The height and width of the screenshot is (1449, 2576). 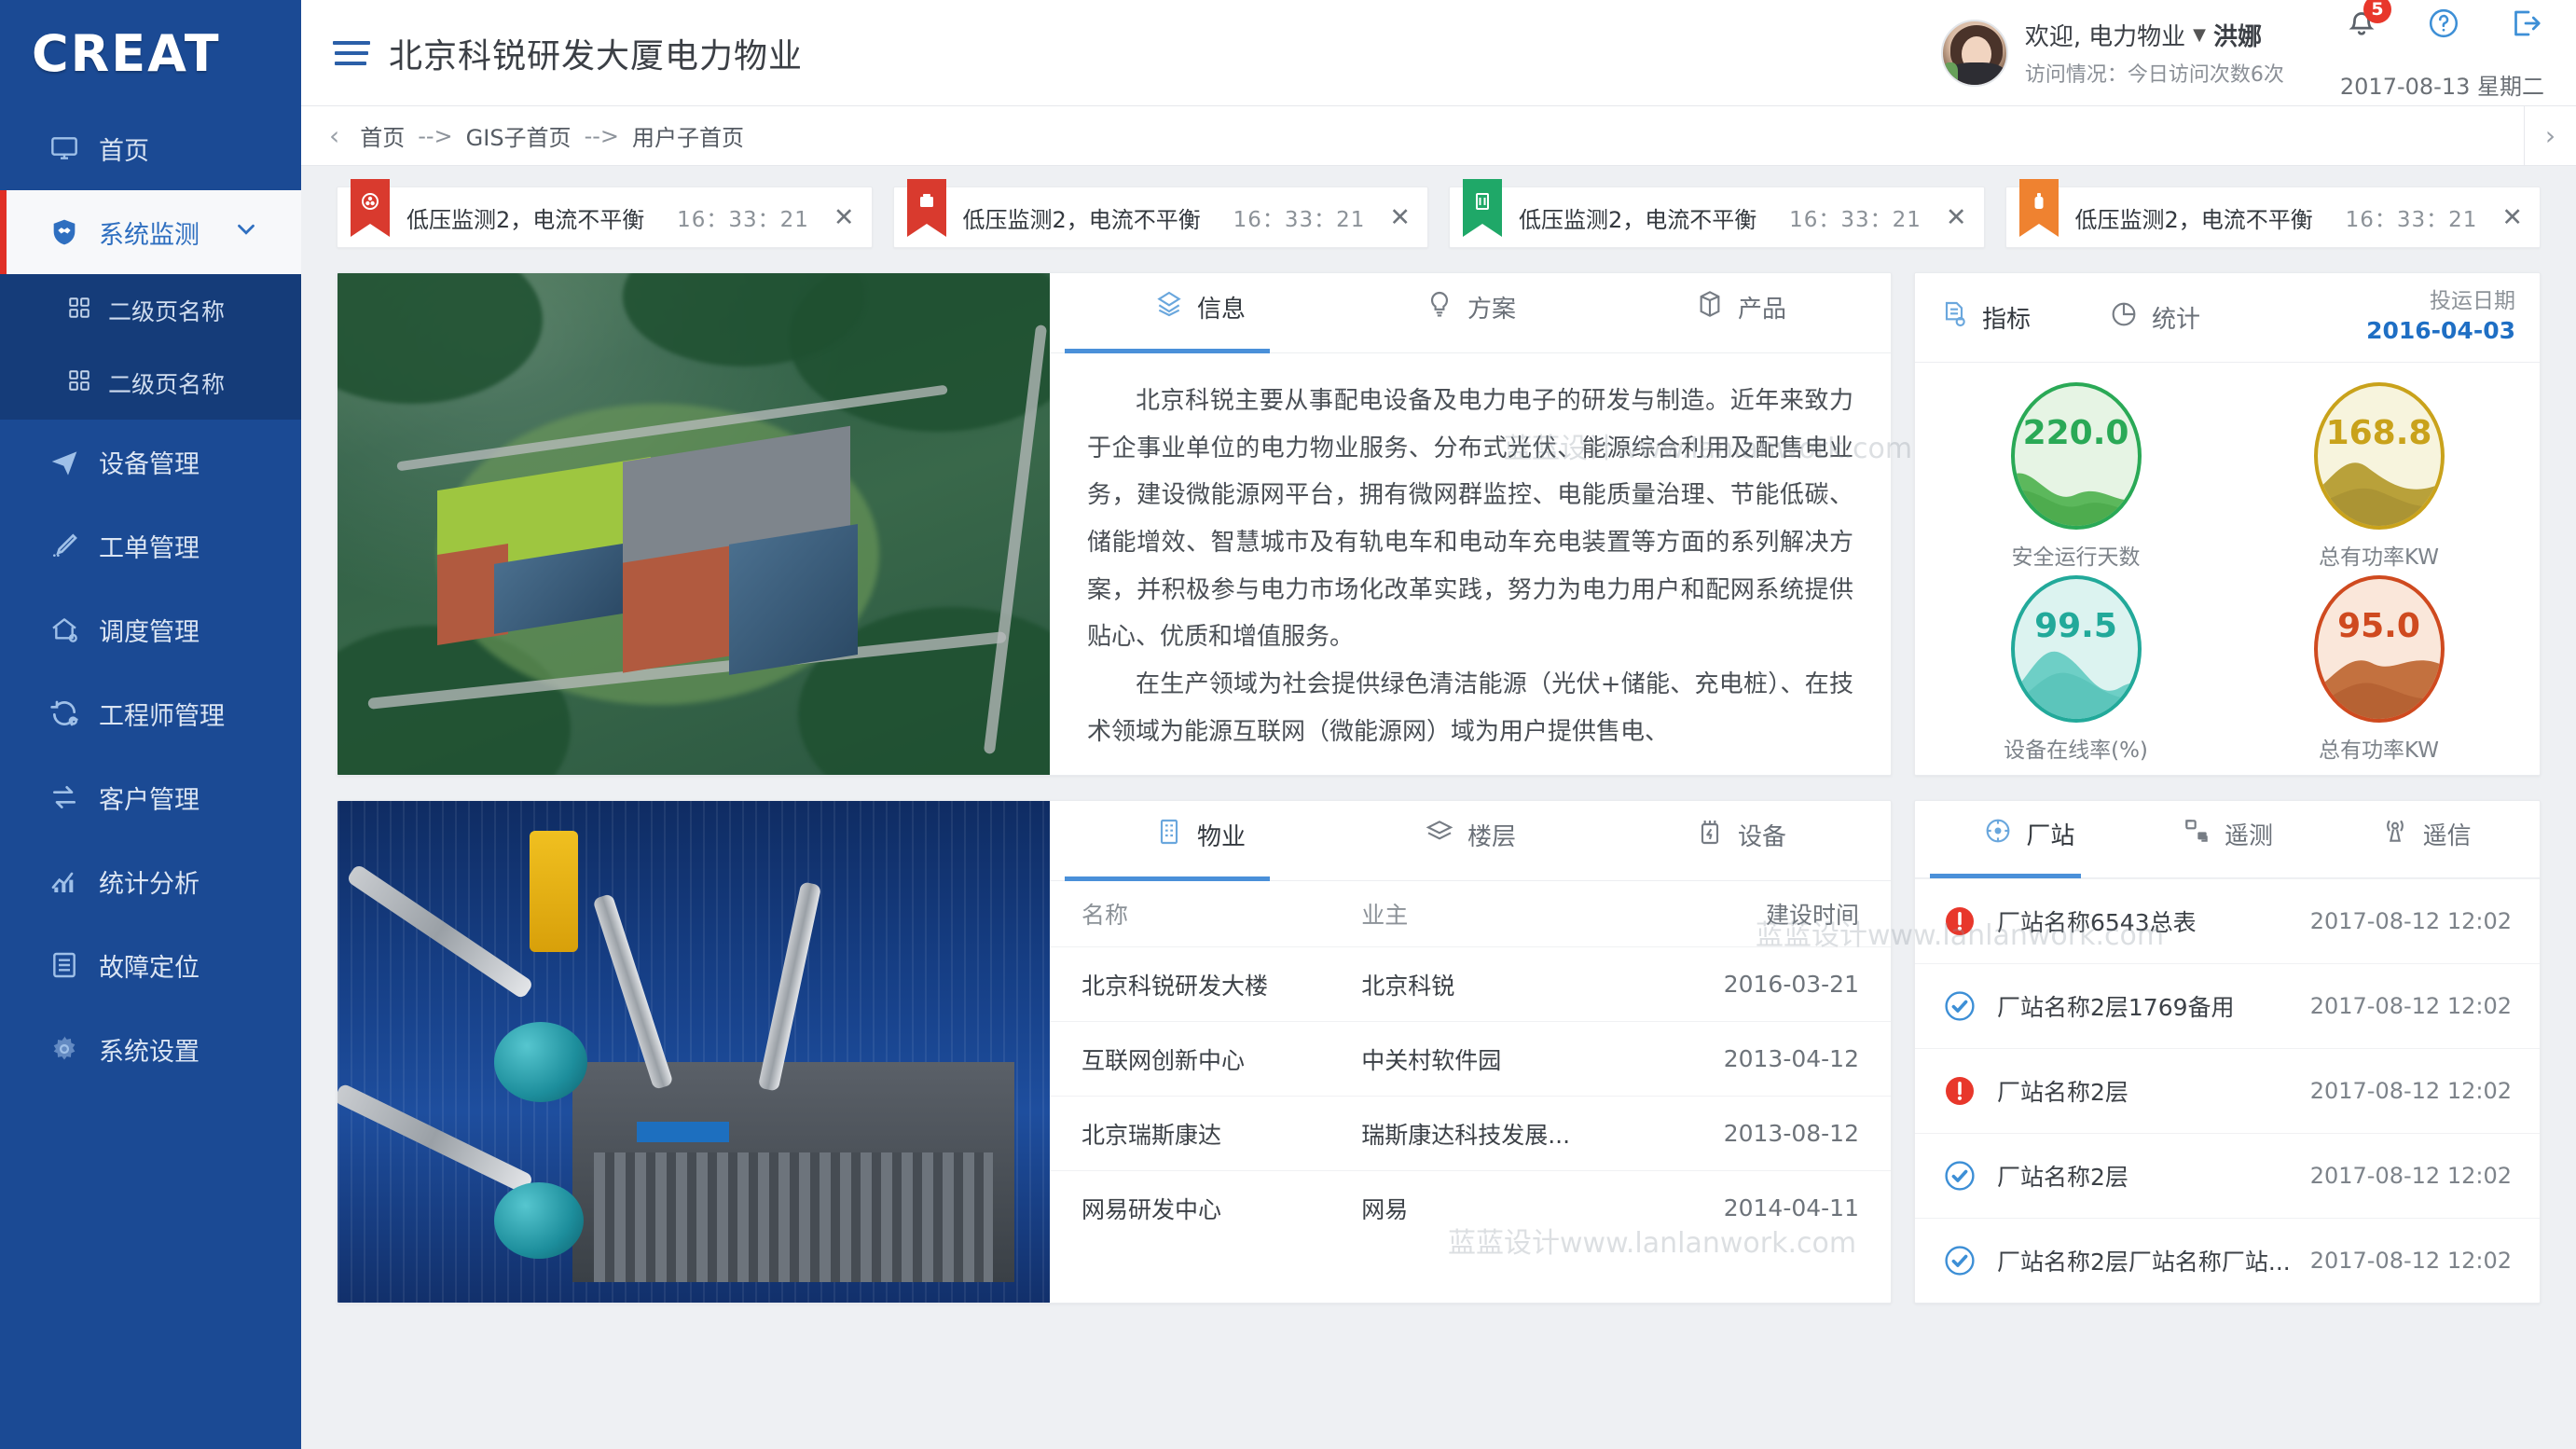 What do you see at coordinates (1081, 220) in the screenshot?
I see `alert-text: 低压监测2，电流不平衡` at bounding box center [1081, 220].